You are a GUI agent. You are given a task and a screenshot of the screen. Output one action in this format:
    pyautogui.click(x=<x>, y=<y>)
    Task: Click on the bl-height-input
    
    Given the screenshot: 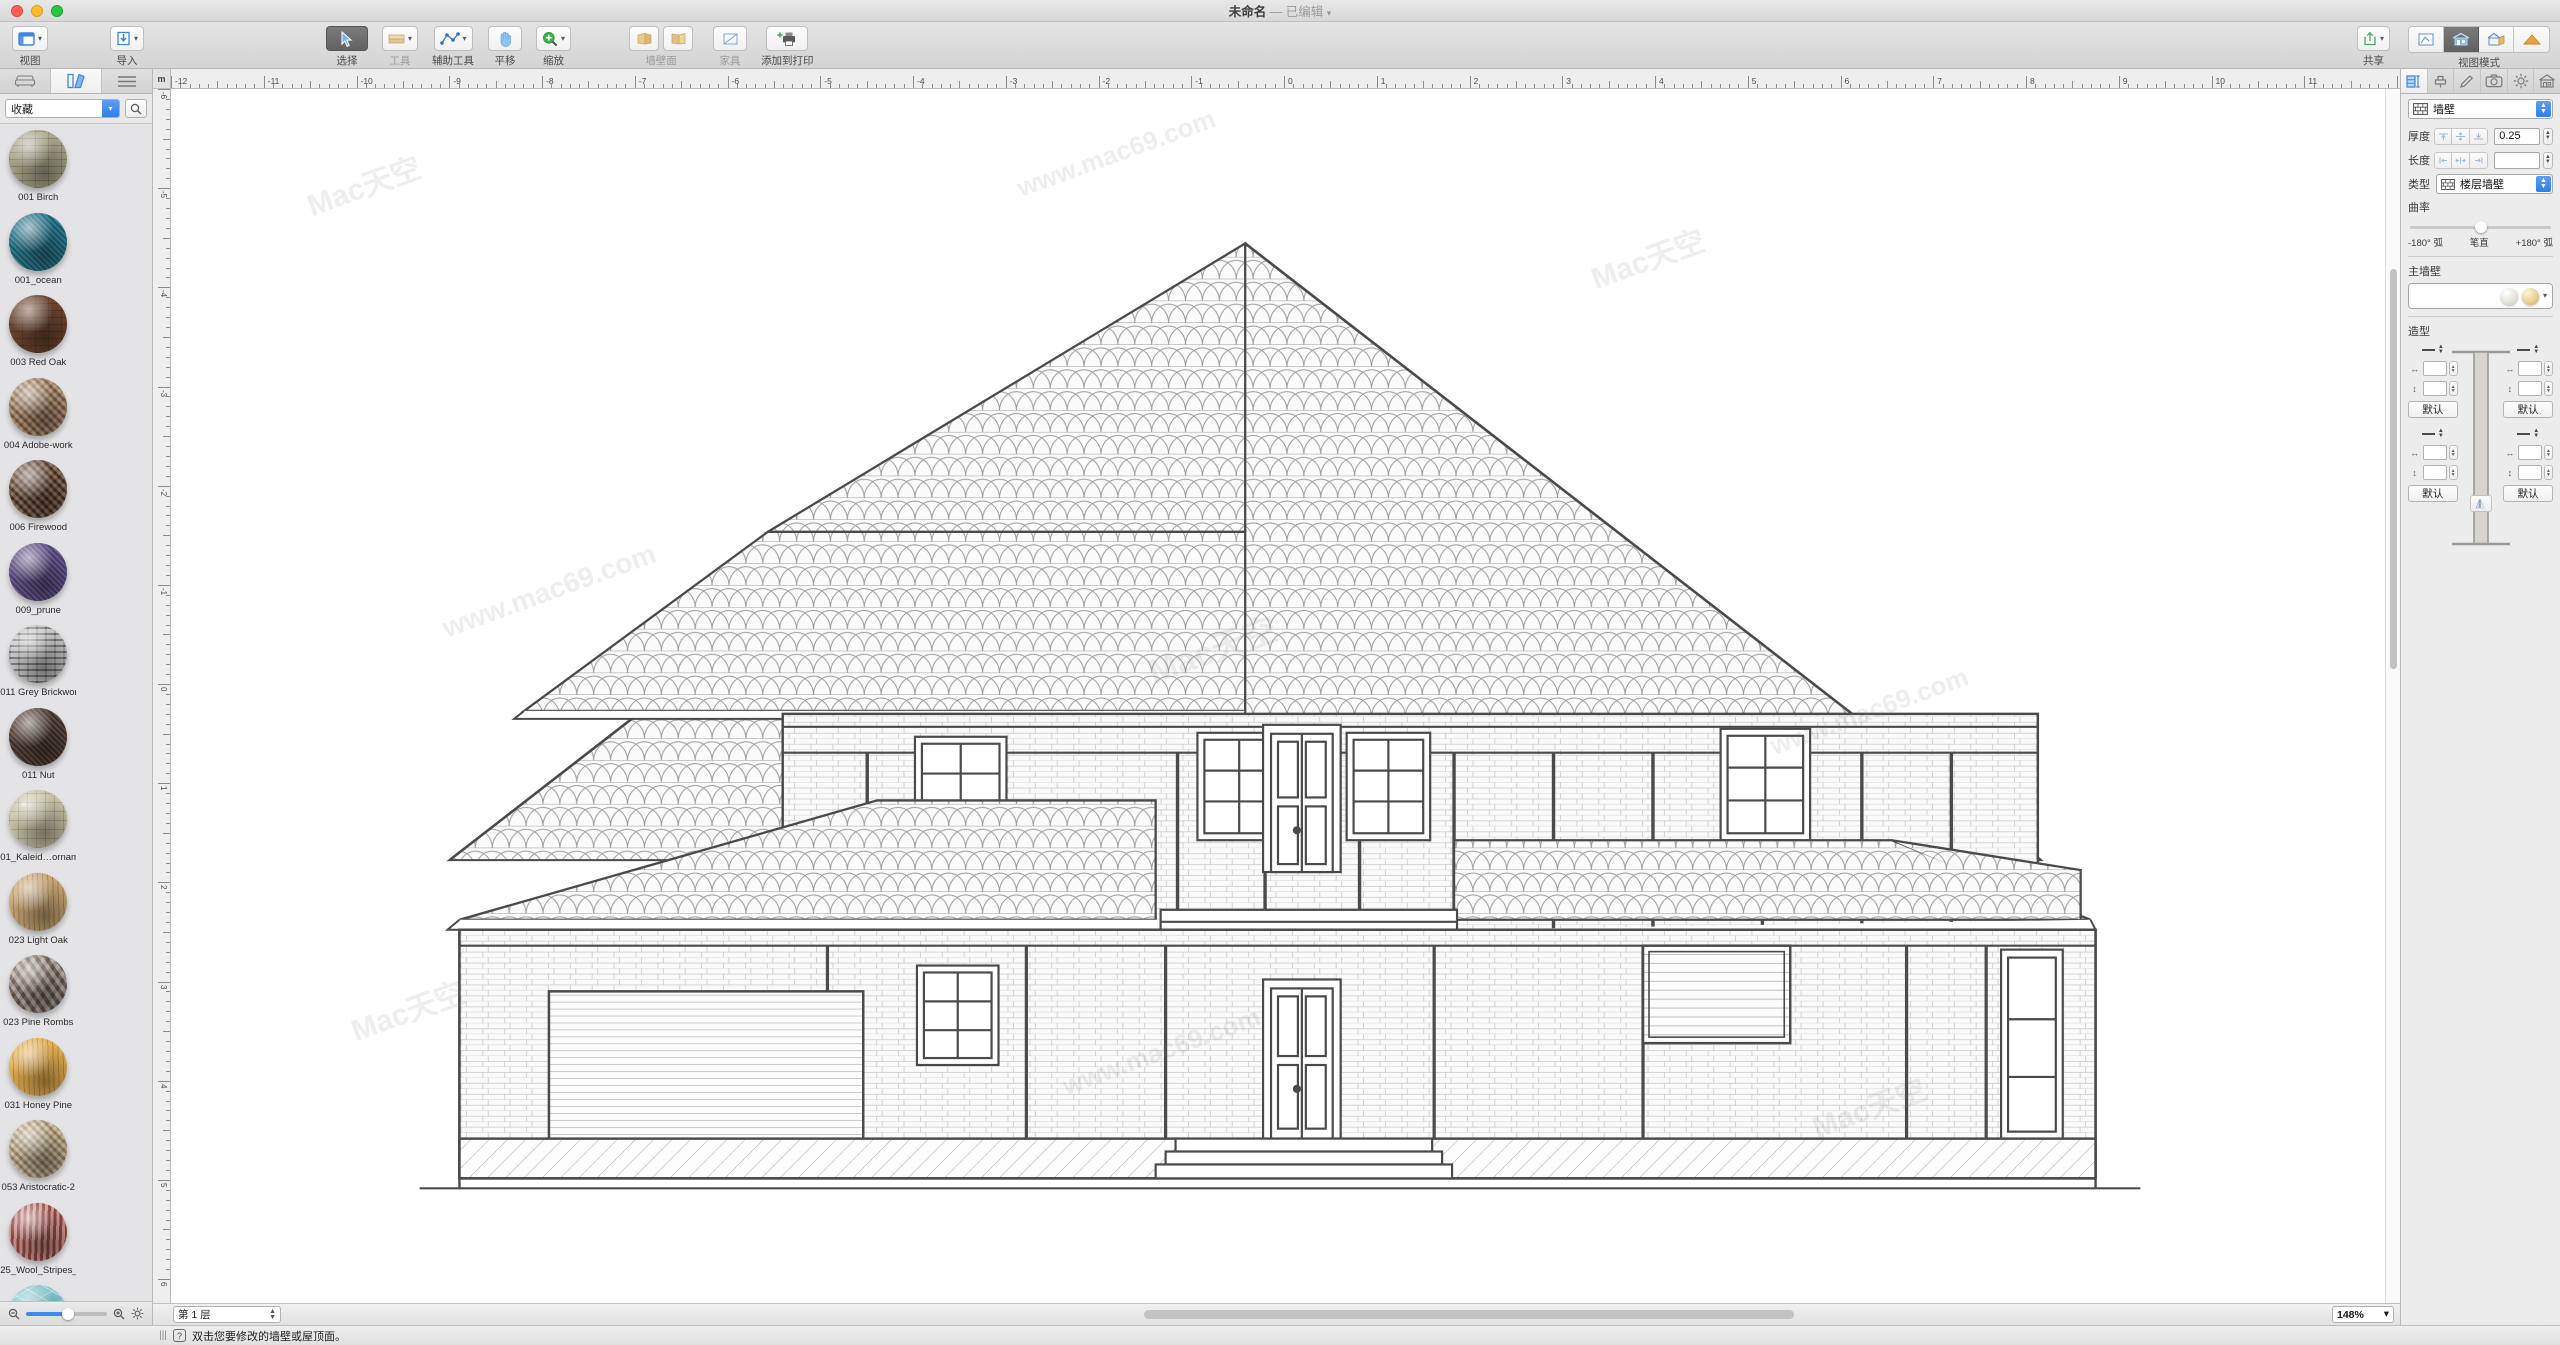 What is the action you would take?
    pyautogui.click(x=2435, y=472)
    